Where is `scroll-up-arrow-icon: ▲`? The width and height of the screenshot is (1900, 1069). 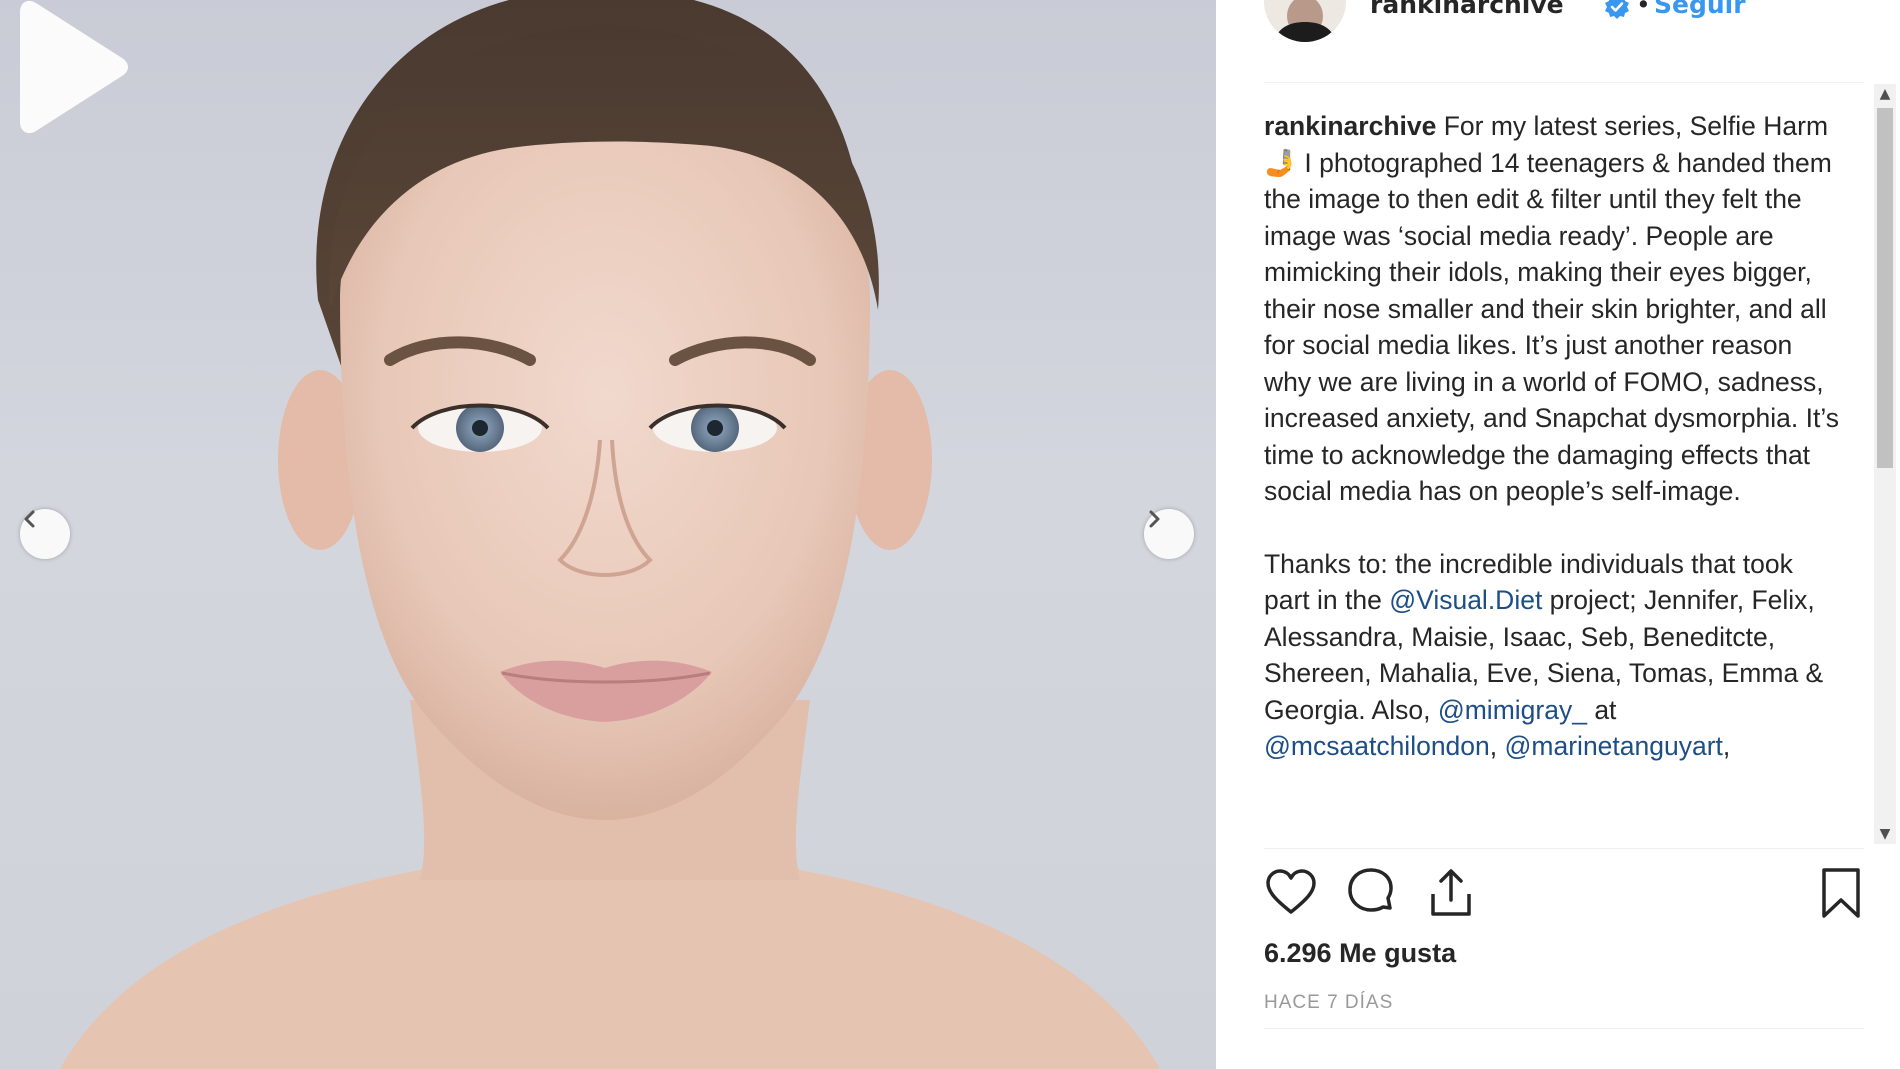 scroll-up-arrow-icon: ▲ is located at coordinates (1885, 94).